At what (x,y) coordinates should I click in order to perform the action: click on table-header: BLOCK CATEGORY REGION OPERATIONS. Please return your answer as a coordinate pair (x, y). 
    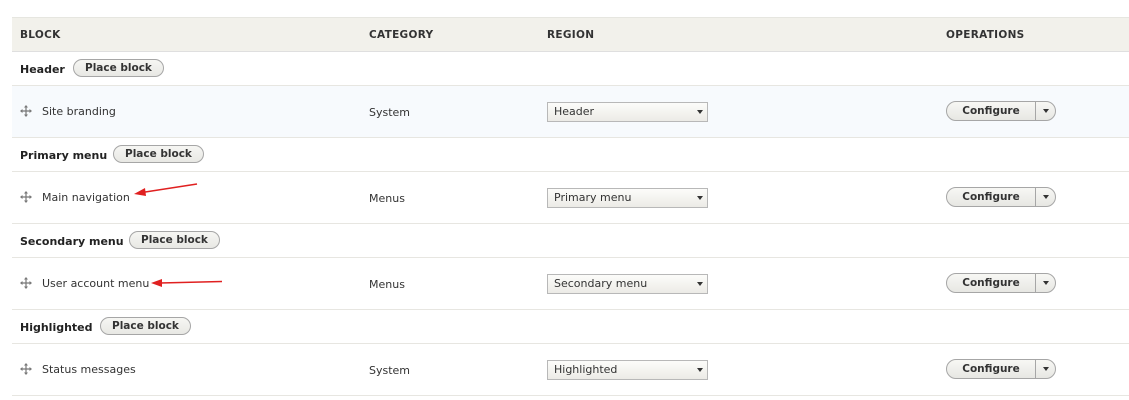
    Looking at the image, I should click on (570, 34).